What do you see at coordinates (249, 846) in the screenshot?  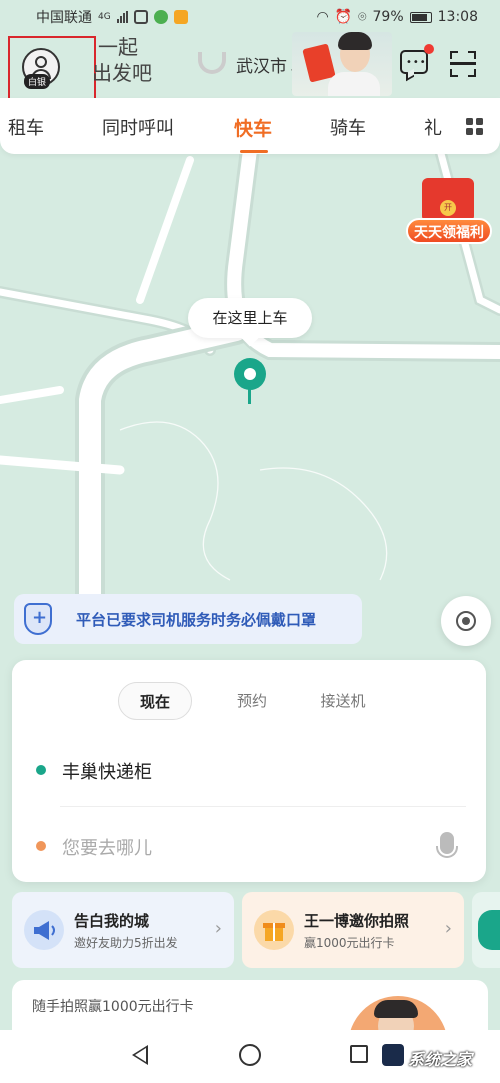 I see `destination-field: 您要去哪儿` at bounding box center [249, 846].